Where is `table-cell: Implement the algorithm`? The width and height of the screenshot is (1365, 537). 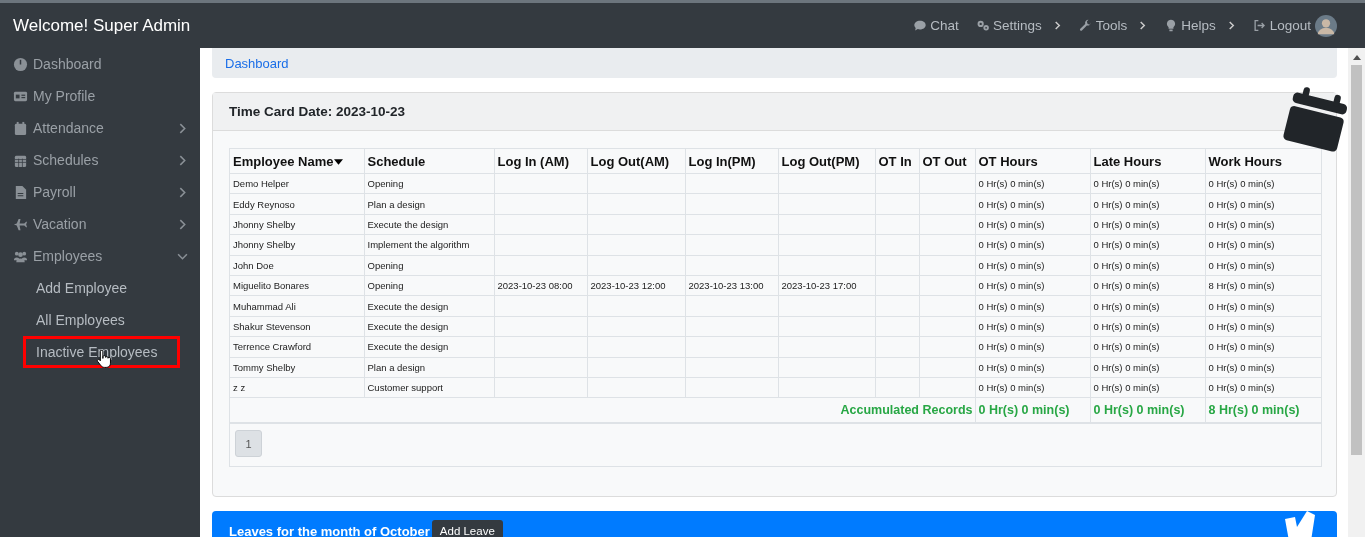 table-cell: Implement the algorithm is located at coordinates (418, 245).